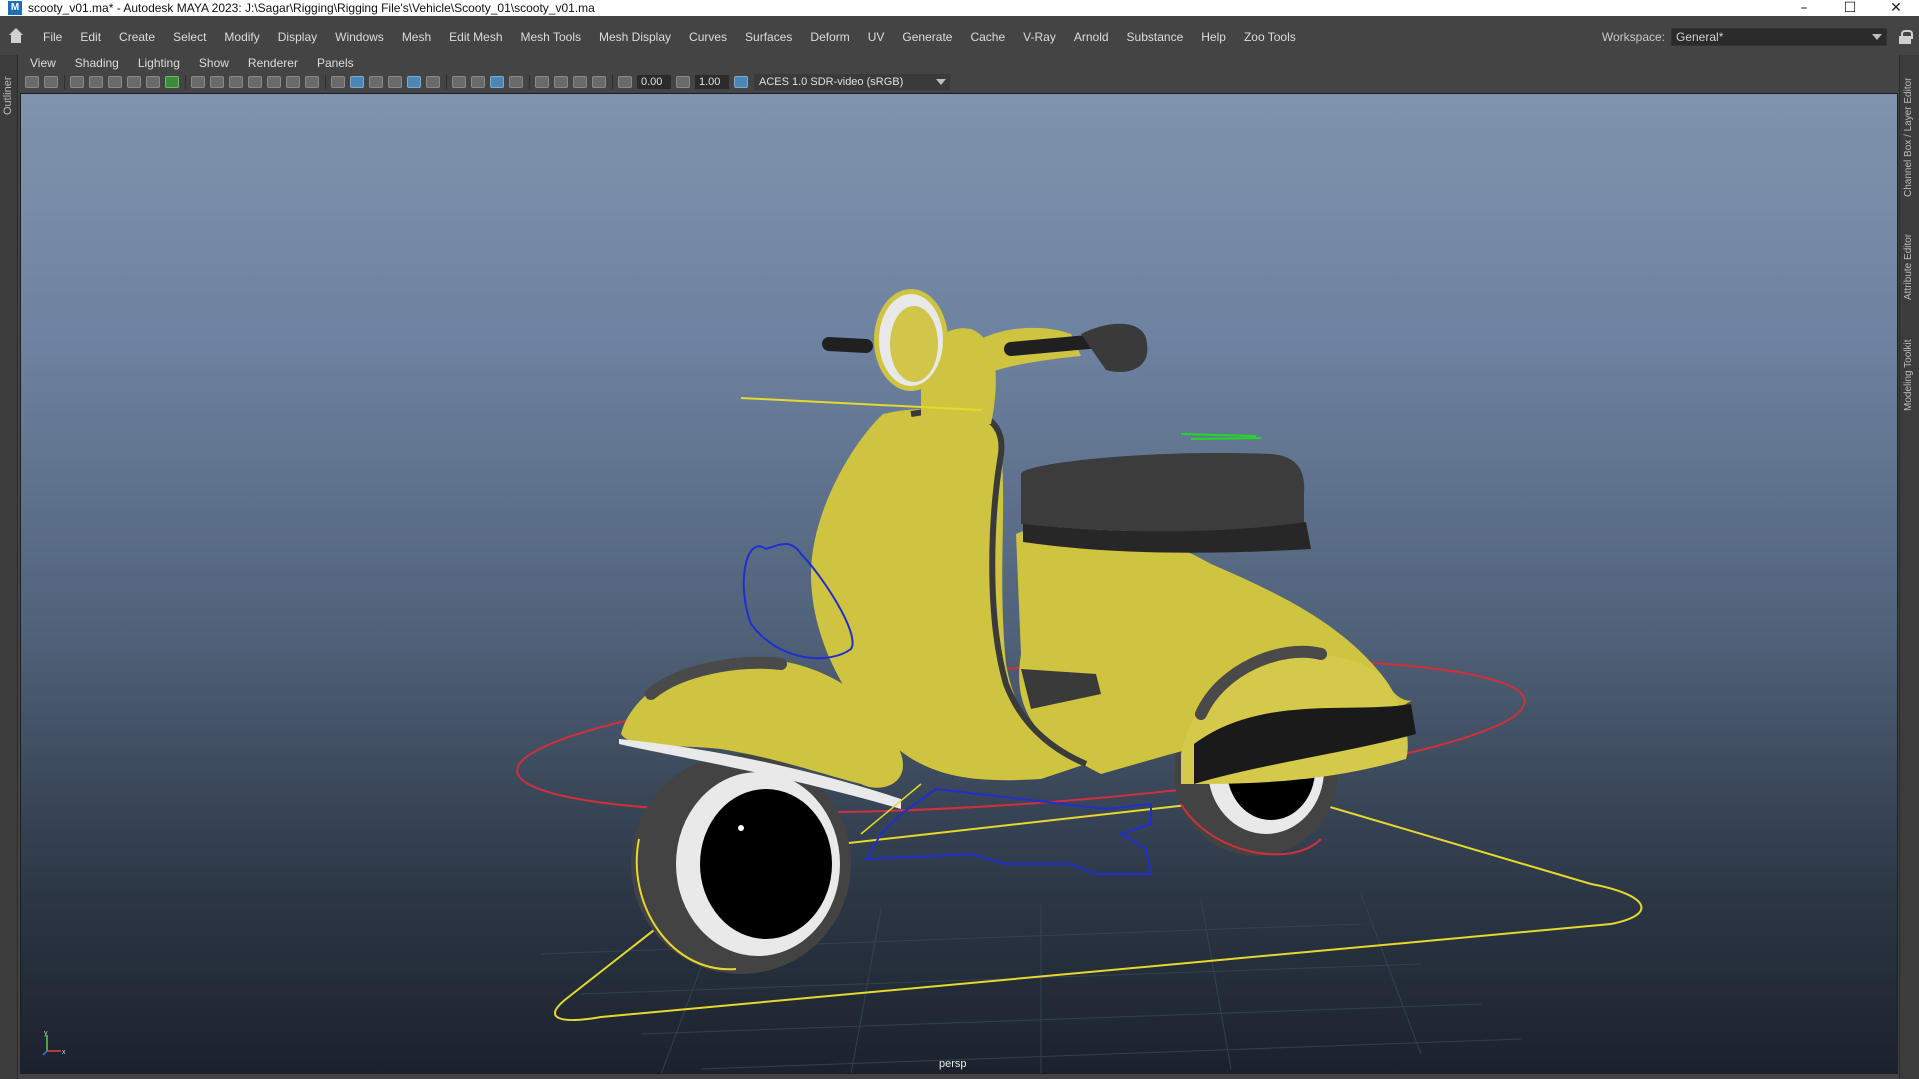  I want to click on menu-modify: Modify, so click(241, 37).